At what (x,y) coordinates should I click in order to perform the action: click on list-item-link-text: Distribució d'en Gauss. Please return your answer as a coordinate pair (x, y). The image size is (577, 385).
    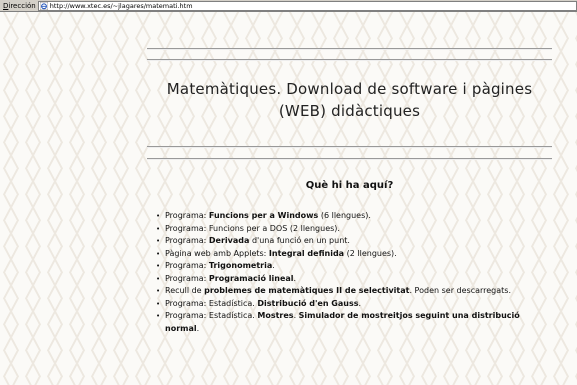
    Looking at the image, I should click on (307, 303).